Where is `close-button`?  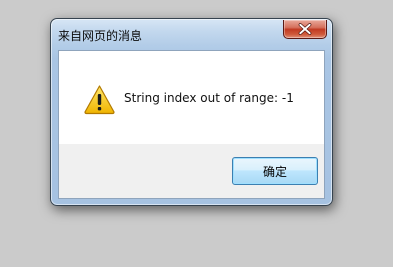 close-button is located at coordinates (305, 29).